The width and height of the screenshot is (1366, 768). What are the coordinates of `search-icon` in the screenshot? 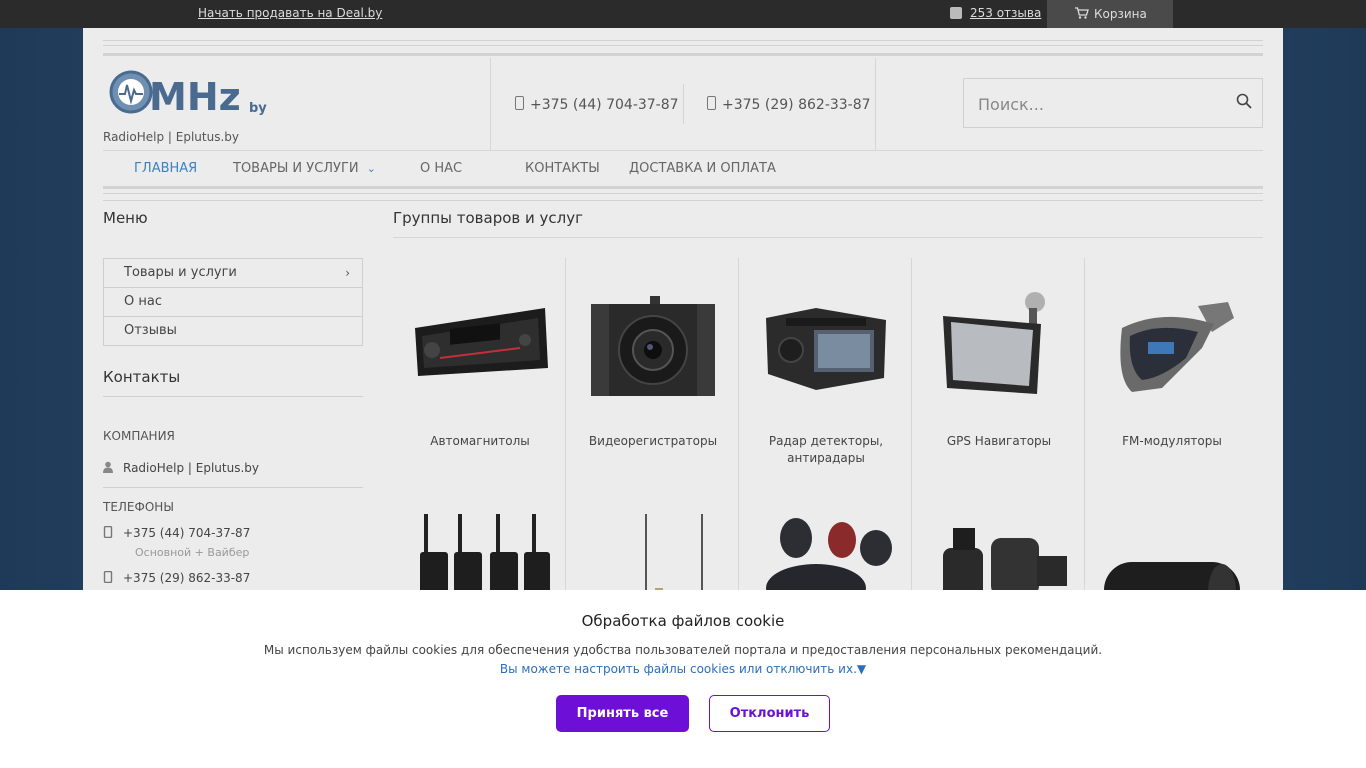 It's located at (1244, 101).